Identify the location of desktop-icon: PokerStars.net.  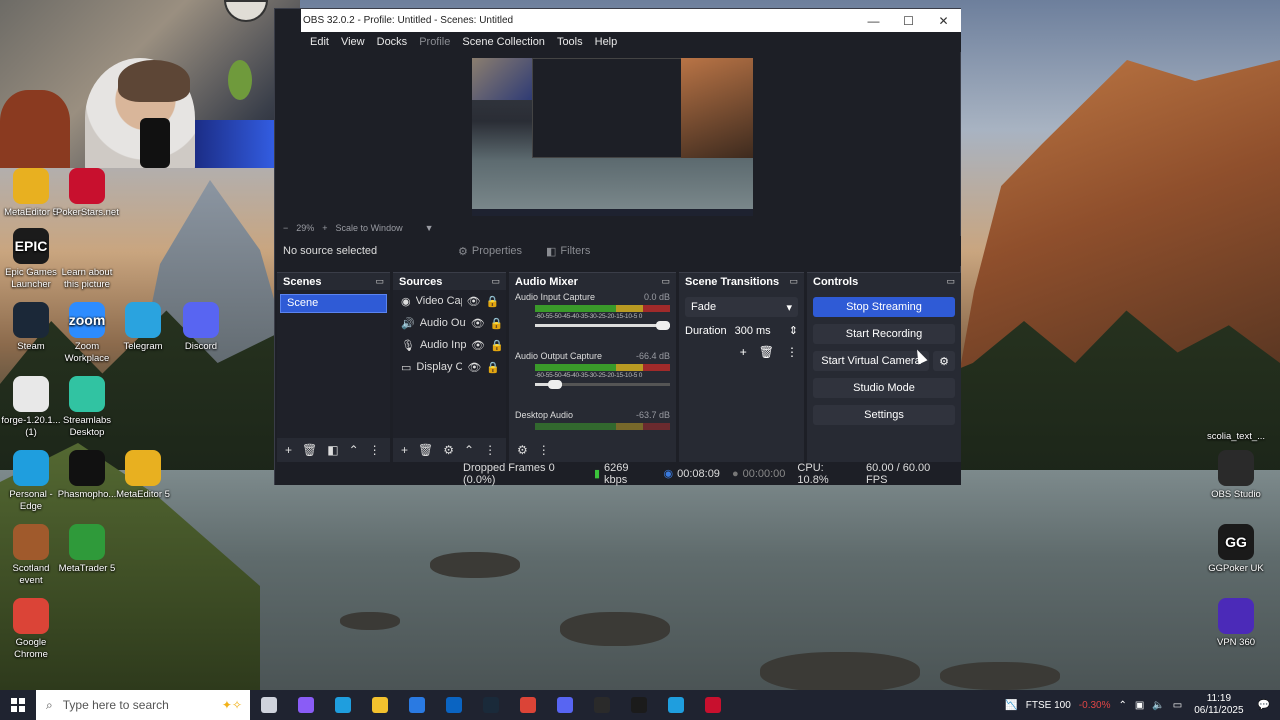
(87, 193).